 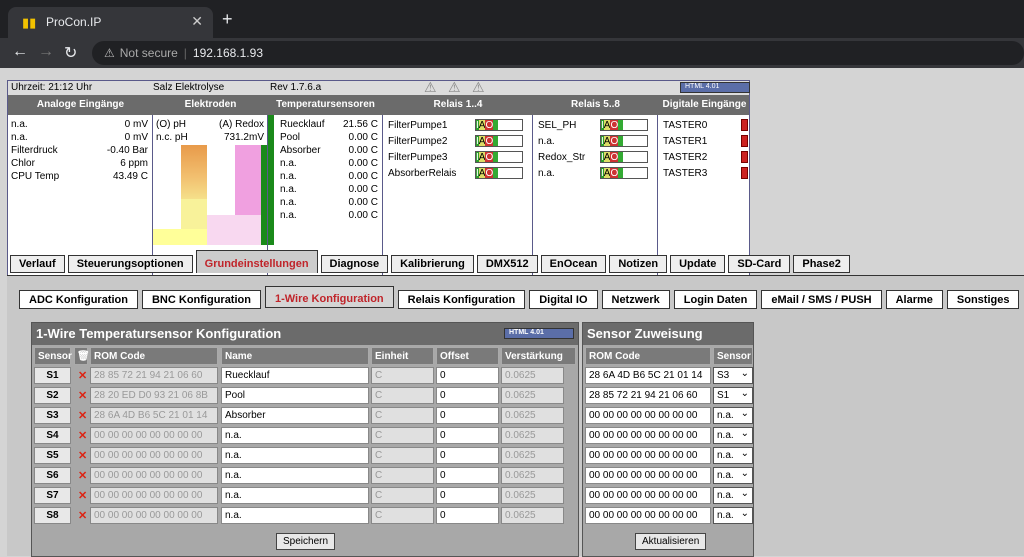 What do you see at coordinates (78, 299) in the screenshot?
I see `sub-tab: ADC Konfiguration` at bounding box center [78, 299].